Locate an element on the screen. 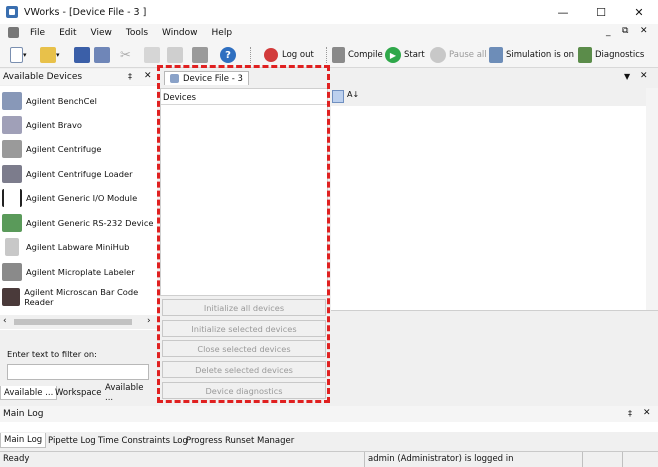  start-button: ▶ Start is located at coordinates (405, 55).